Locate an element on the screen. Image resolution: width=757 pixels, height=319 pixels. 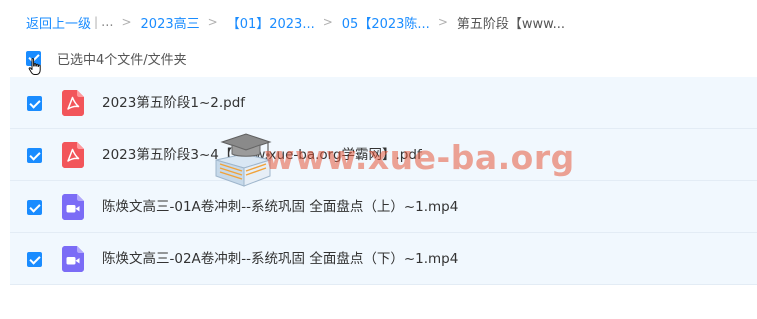
list-empty-space is located at coordinates (383, 300).